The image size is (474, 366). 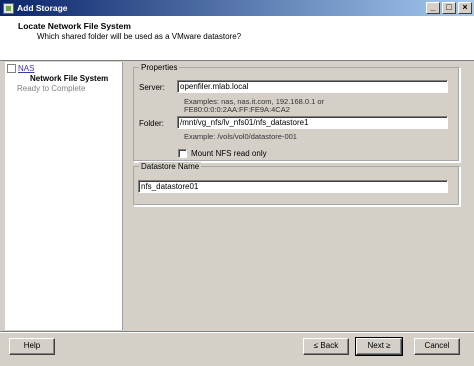 I want to click on properties-legend: Properties, so click(x=159, y=67).